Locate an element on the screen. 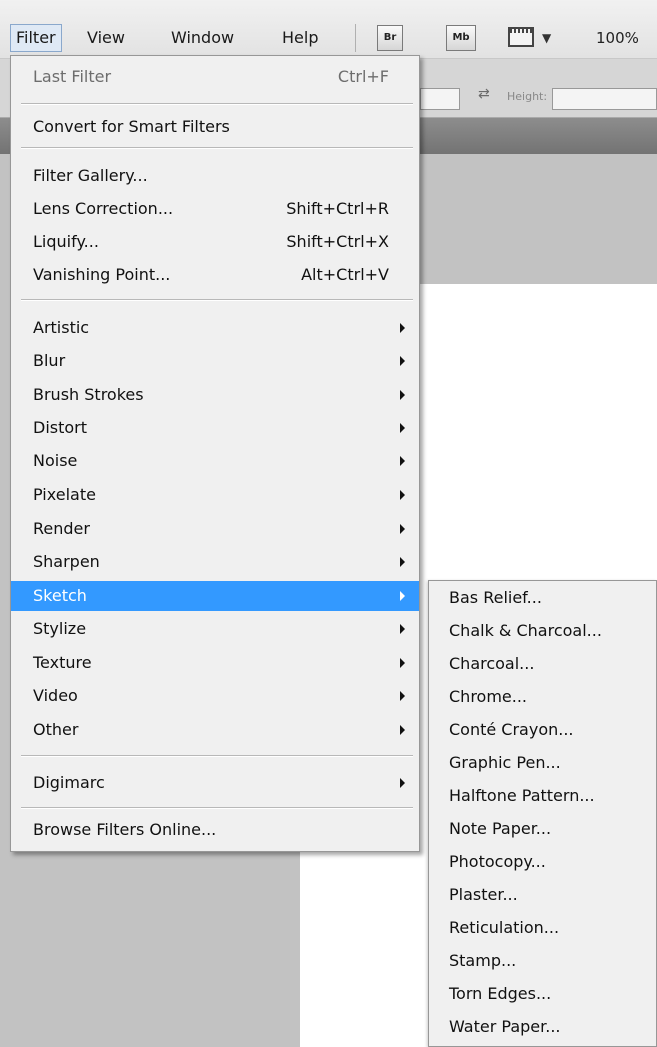 The height and width of the screenshot is (1047, 657). shortcut-label: Shift+Ctrl+R is located at coordinates (337, 208).